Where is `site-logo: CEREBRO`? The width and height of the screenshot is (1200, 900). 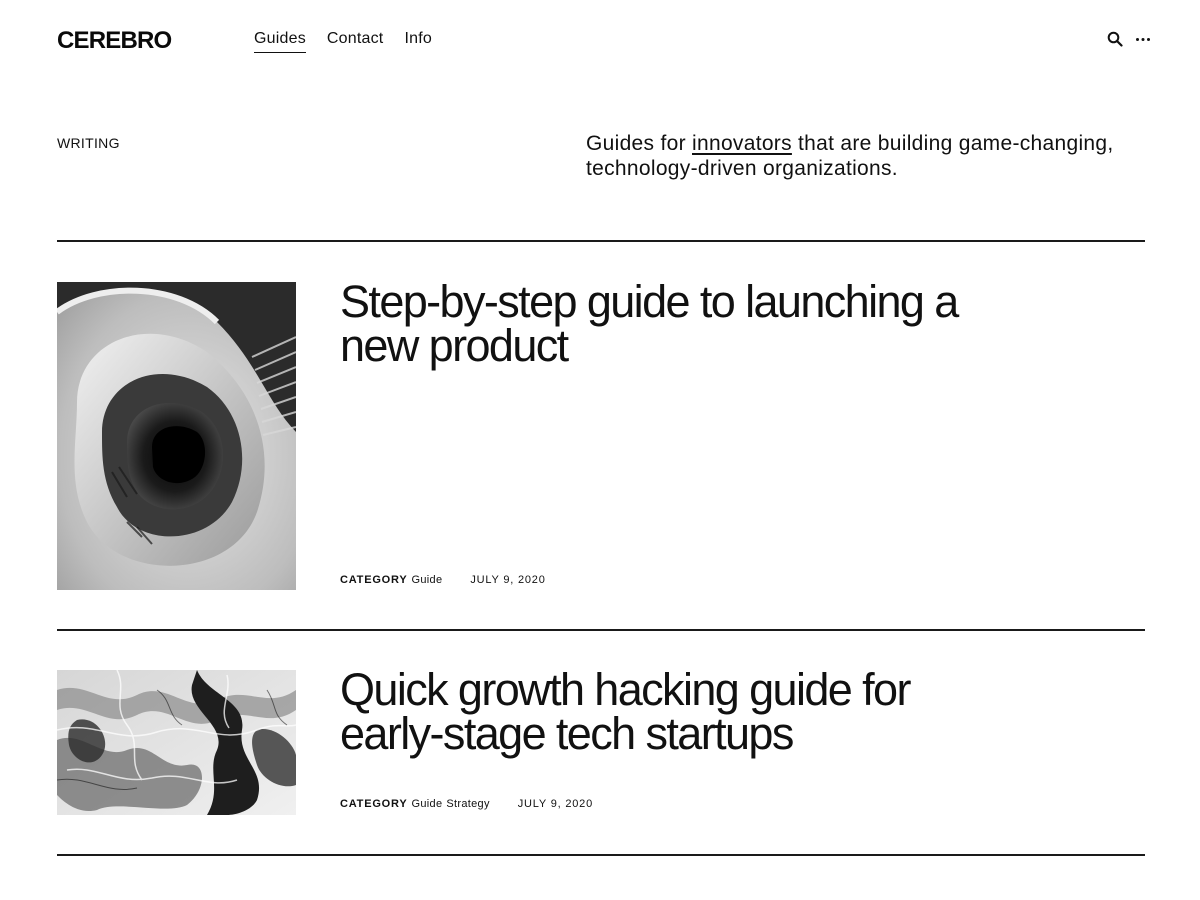 site-logo: CEREBRO is located at coordinates (114, 41).